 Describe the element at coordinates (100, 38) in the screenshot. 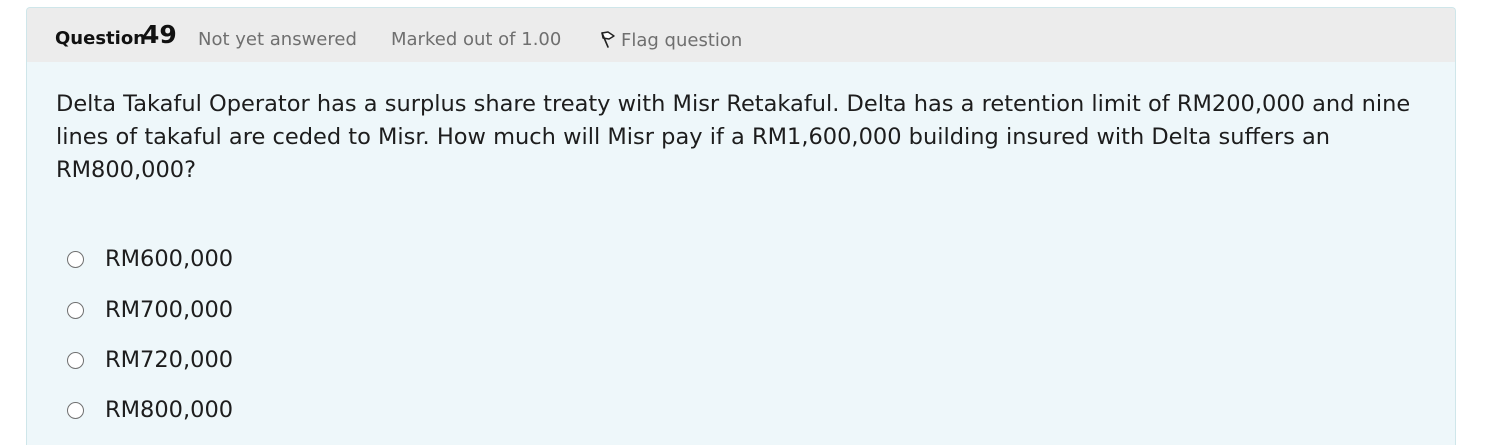

I see `question-label: Question` at that location.